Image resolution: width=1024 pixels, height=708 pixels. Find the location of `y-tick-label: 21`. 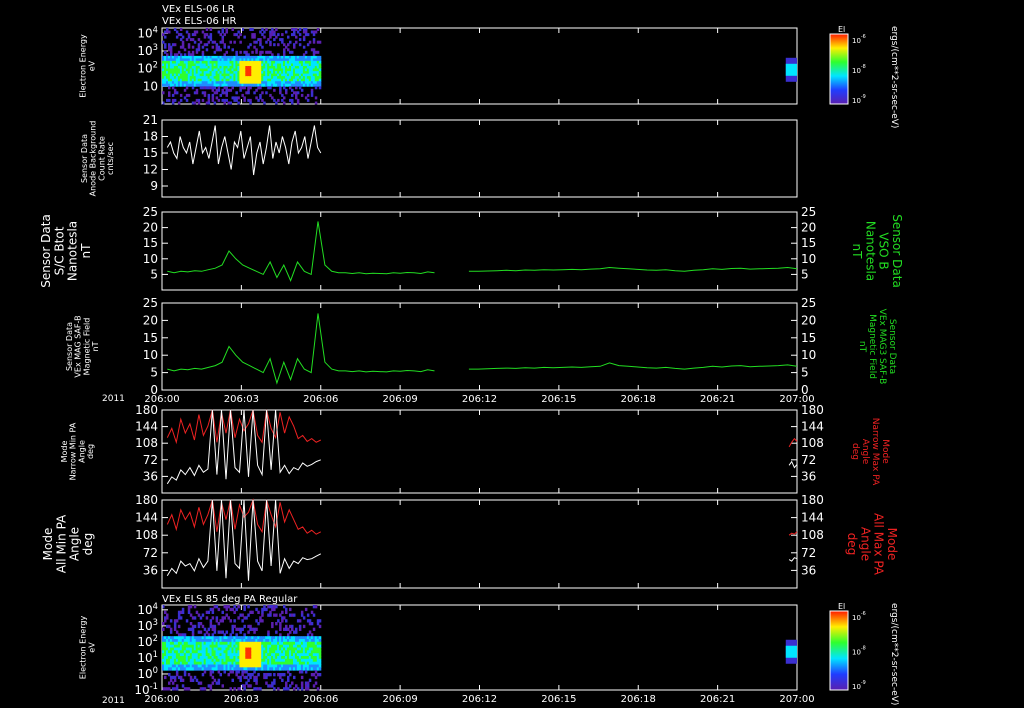

y-tick-label: 21 is located at coordinates (150, 120).